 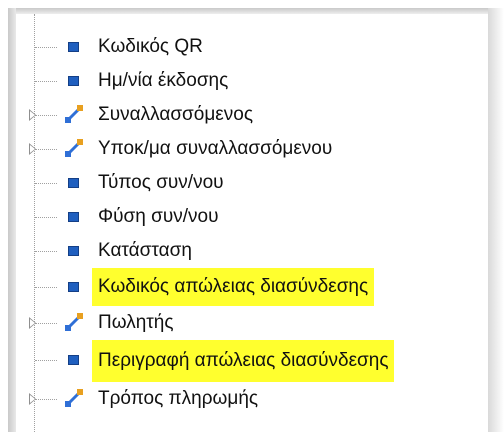 What do you see at coordinates (252, 323) in the screenshot?
I see `tree-item-seller: Πωλητής` at bounding box center [252, 323].